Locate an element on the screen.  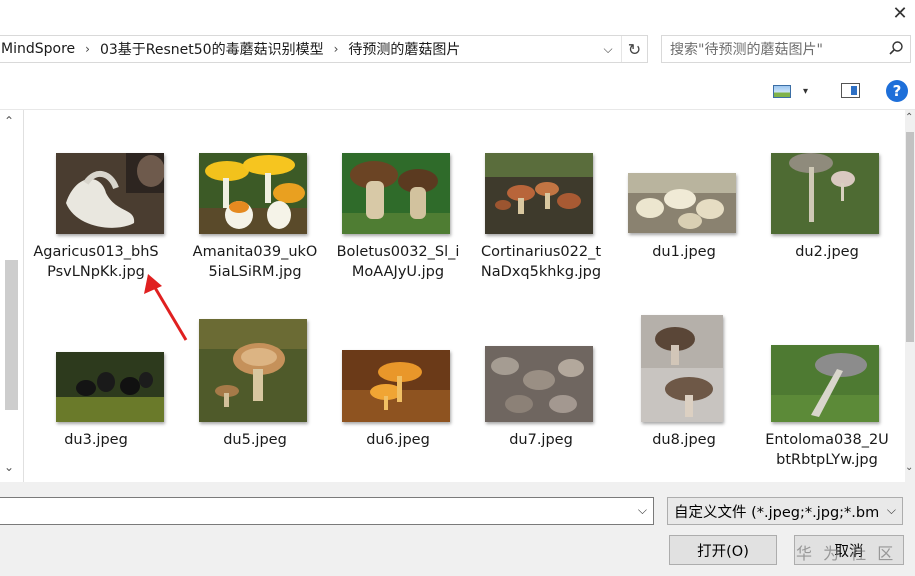
content-scrollbar: ⌃ ⌄ is located at coordinates (910, 296).